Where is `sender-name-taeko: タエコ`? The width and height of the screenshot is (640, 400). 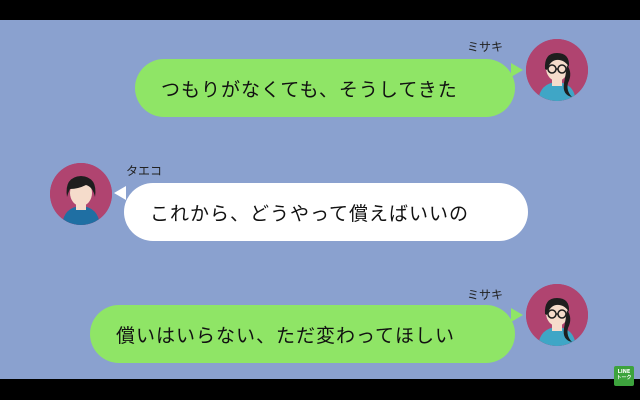
sender-name-taeko: タエコ is located at coordinates (144, 171).